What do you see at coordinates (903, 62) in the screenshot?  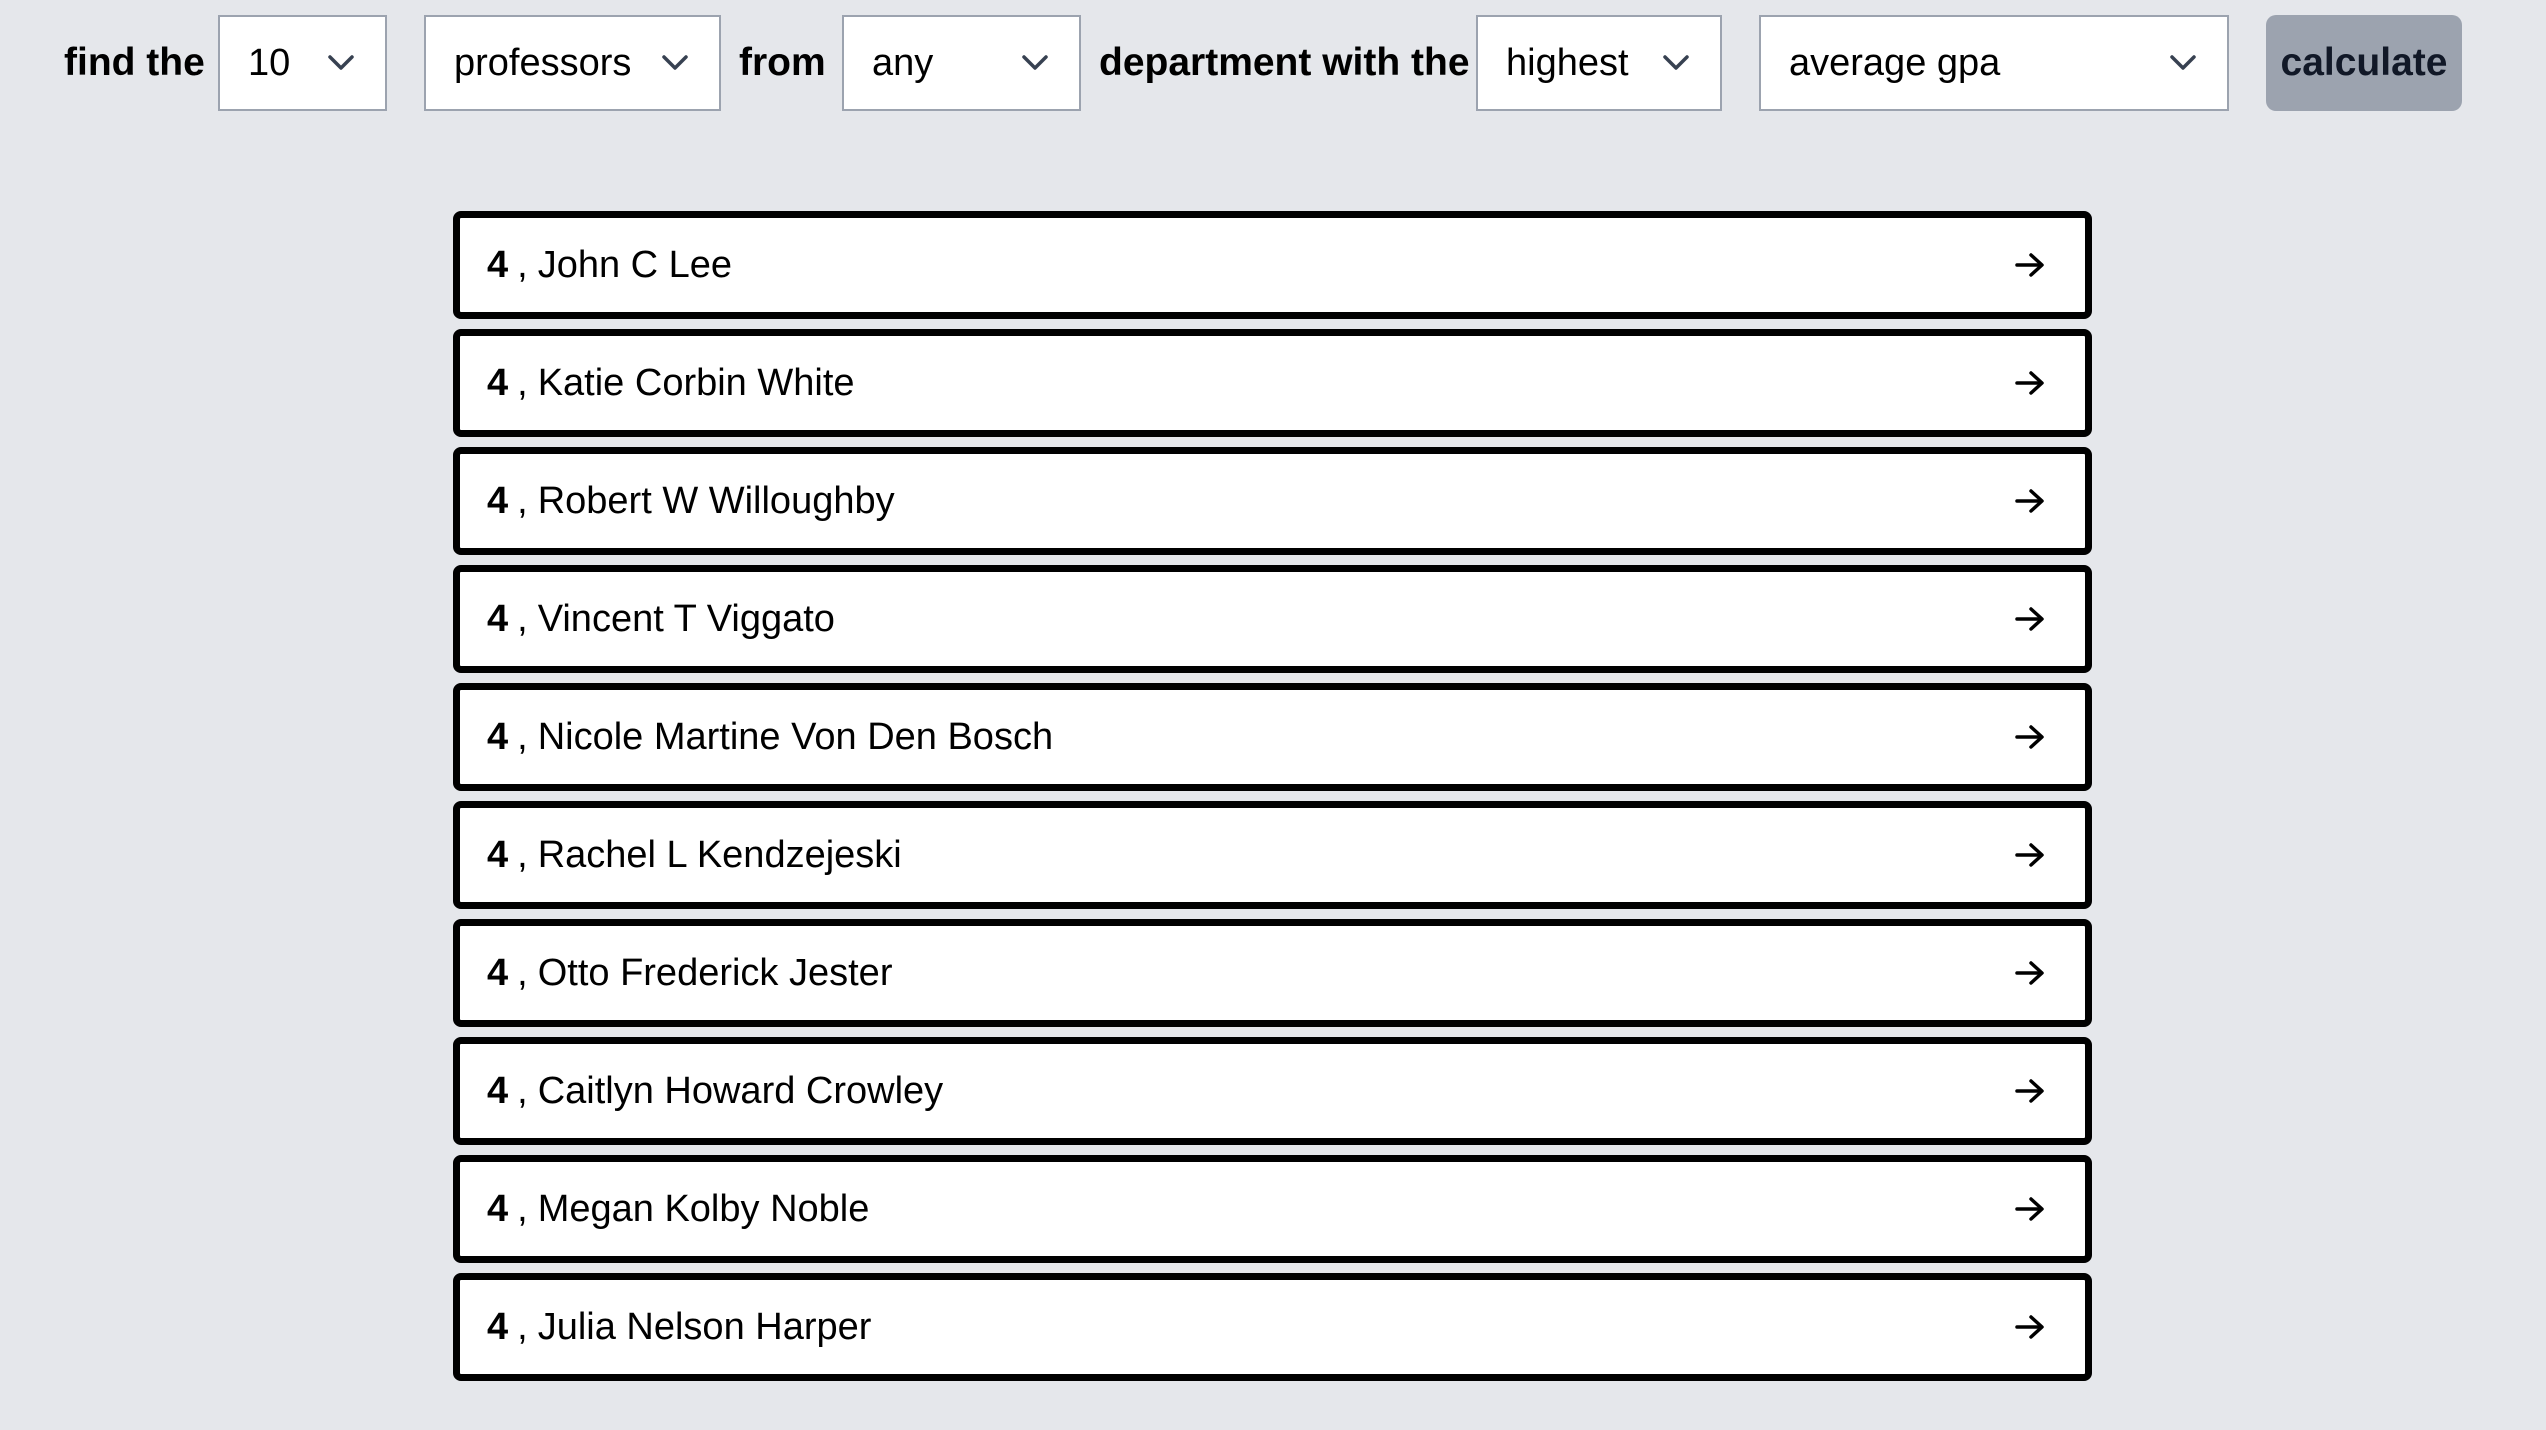 I see `department-select-value: any` at bounding box center [903, 62].